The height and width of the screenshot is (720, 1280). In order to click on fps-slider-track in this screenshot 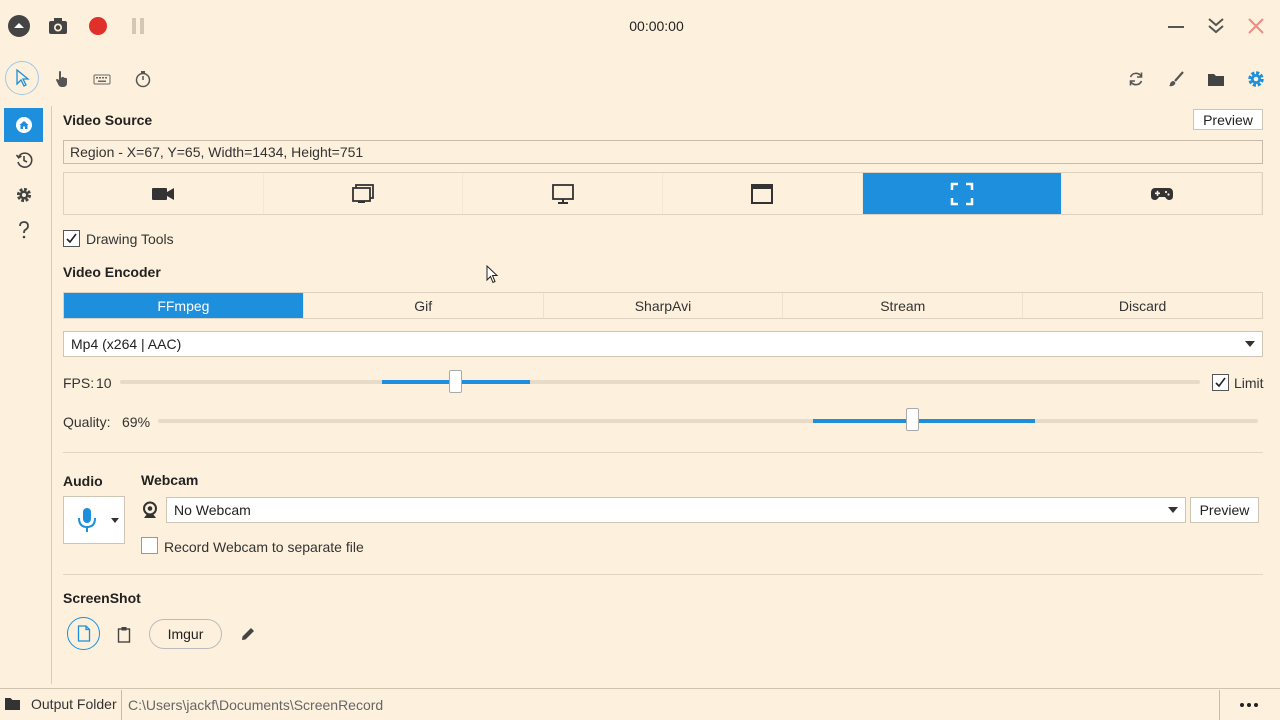, I will do `click(660, 382)`.